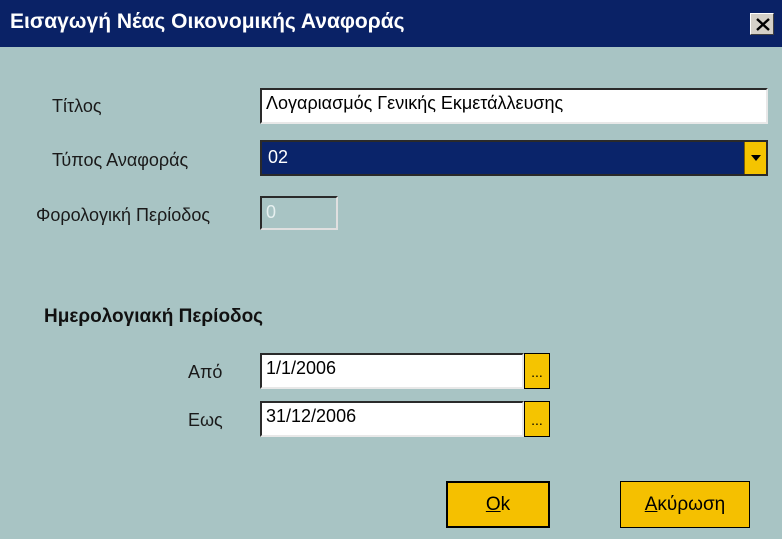 This screenshot has width=782, height=539. What do you see at coordinates (120, 160) in the screenshot?
I see `report-type-label: Τύπος Αναφοράς` at bounding box center [120, 160].